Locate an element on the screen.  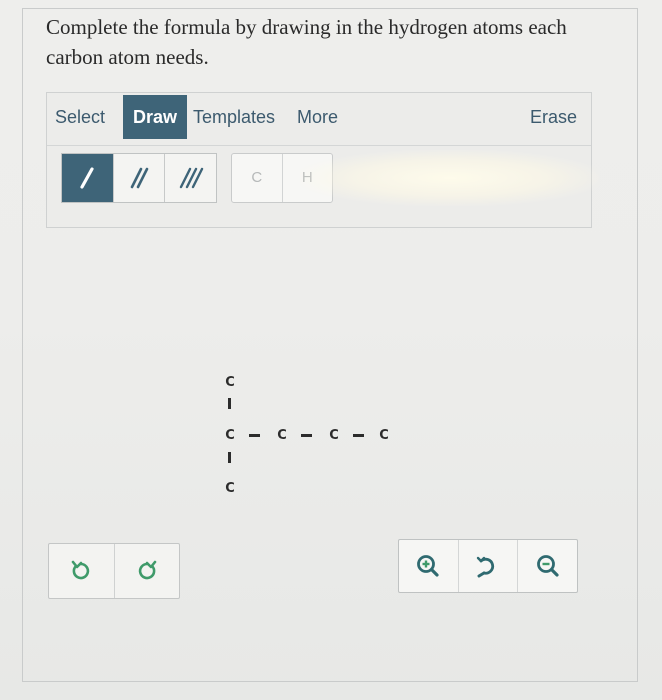
reset-view-button is located at coordinates (489, 566).